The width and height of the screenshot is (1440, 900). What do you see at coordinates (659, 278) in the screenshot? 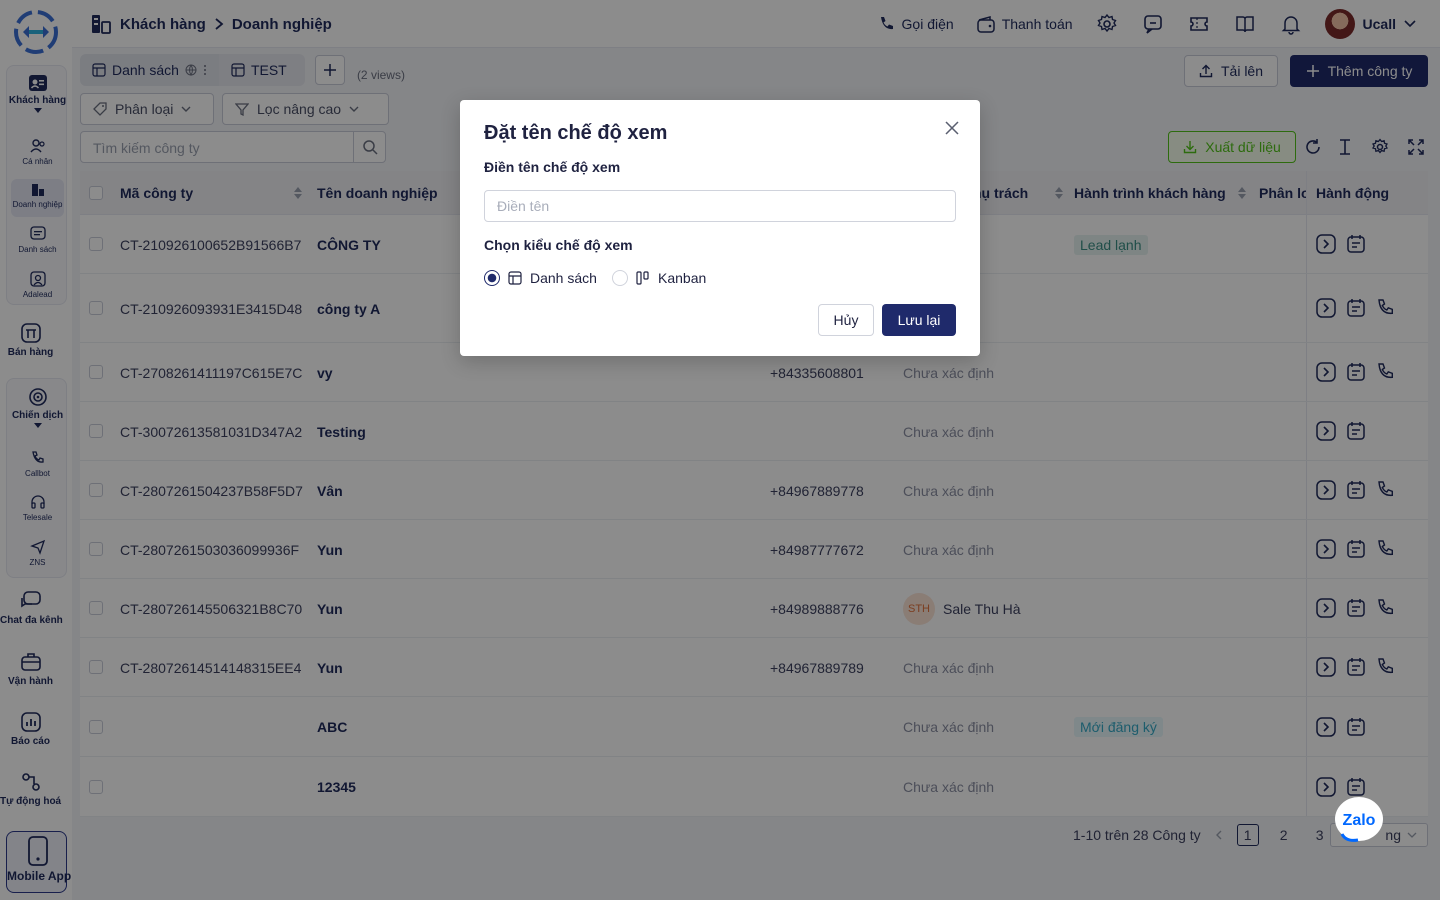
I see `radio-option-kanban: Kanban` at bounding box center [659, 278].